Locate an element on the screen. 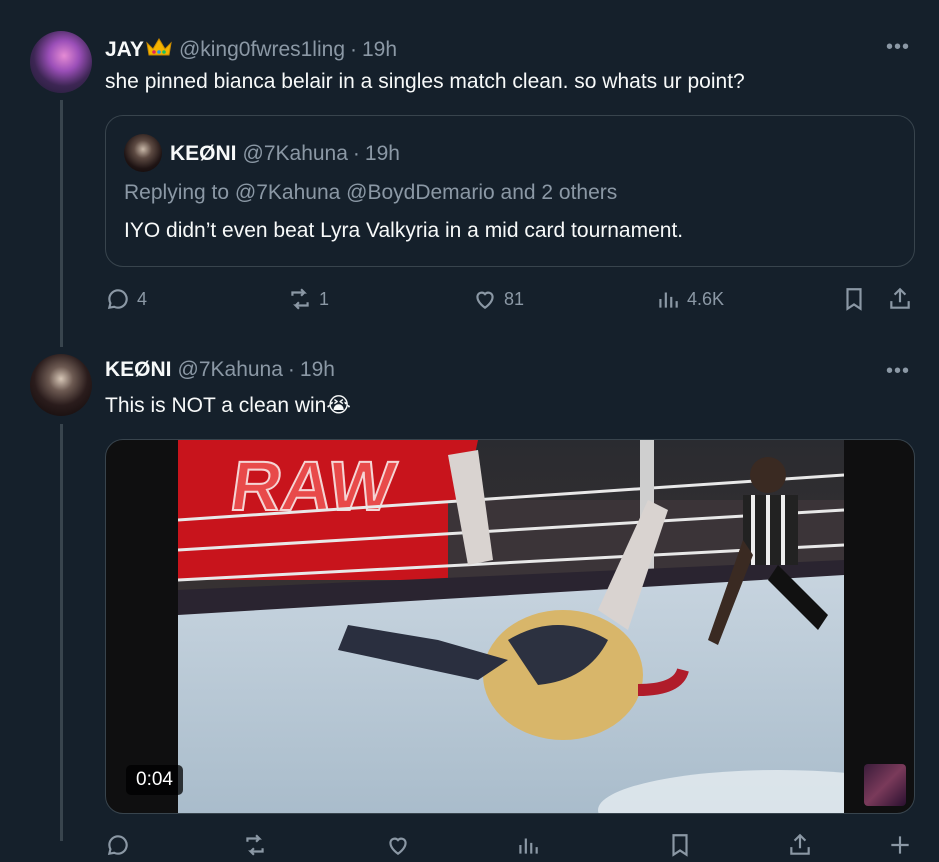 The width and height of the screenshot is (939, 862). crown-icon is located at coordinates (159, 47).